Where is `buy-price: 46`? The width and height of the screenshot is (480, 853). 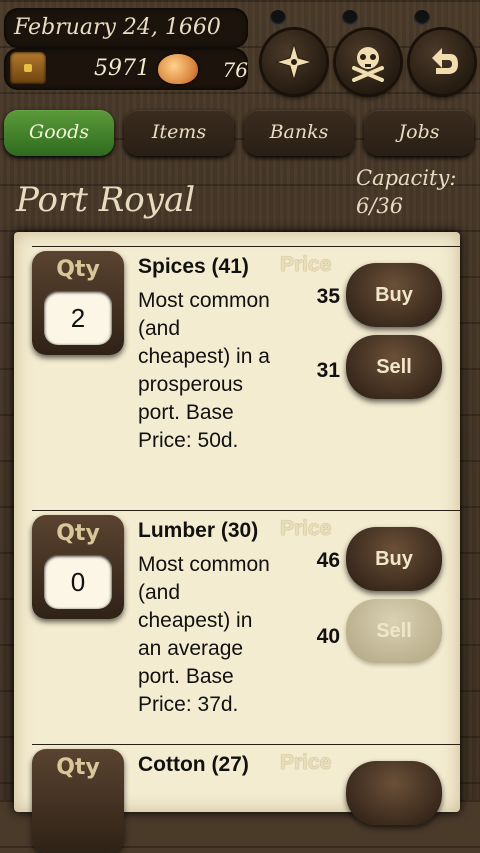 buy-price: 46 is located at coordinates (328, 560).